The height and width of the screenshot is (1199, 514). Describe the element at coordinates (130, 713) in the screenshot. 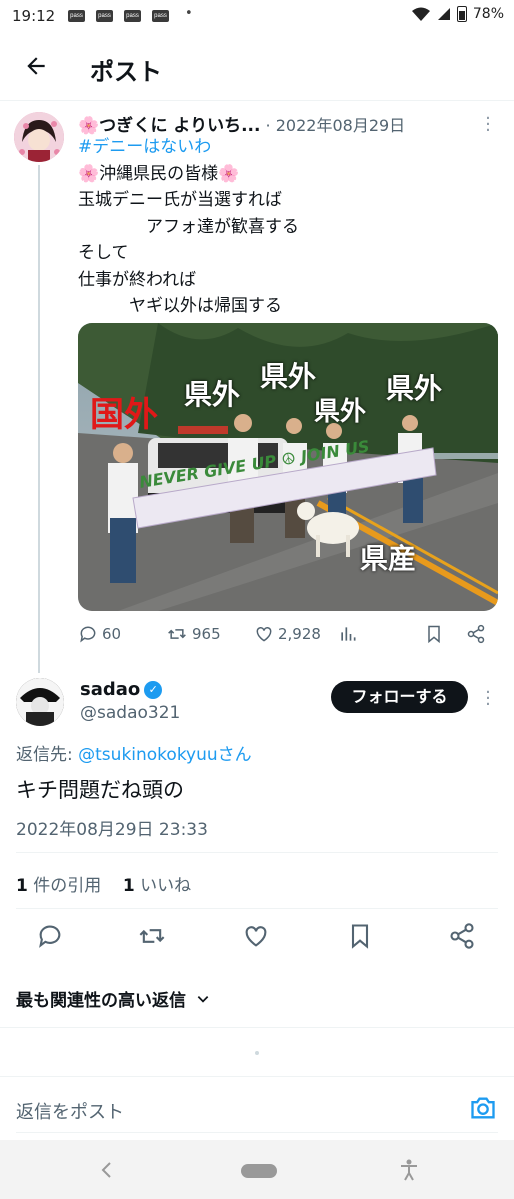

I see `author-handle: @sadao321` at that location.